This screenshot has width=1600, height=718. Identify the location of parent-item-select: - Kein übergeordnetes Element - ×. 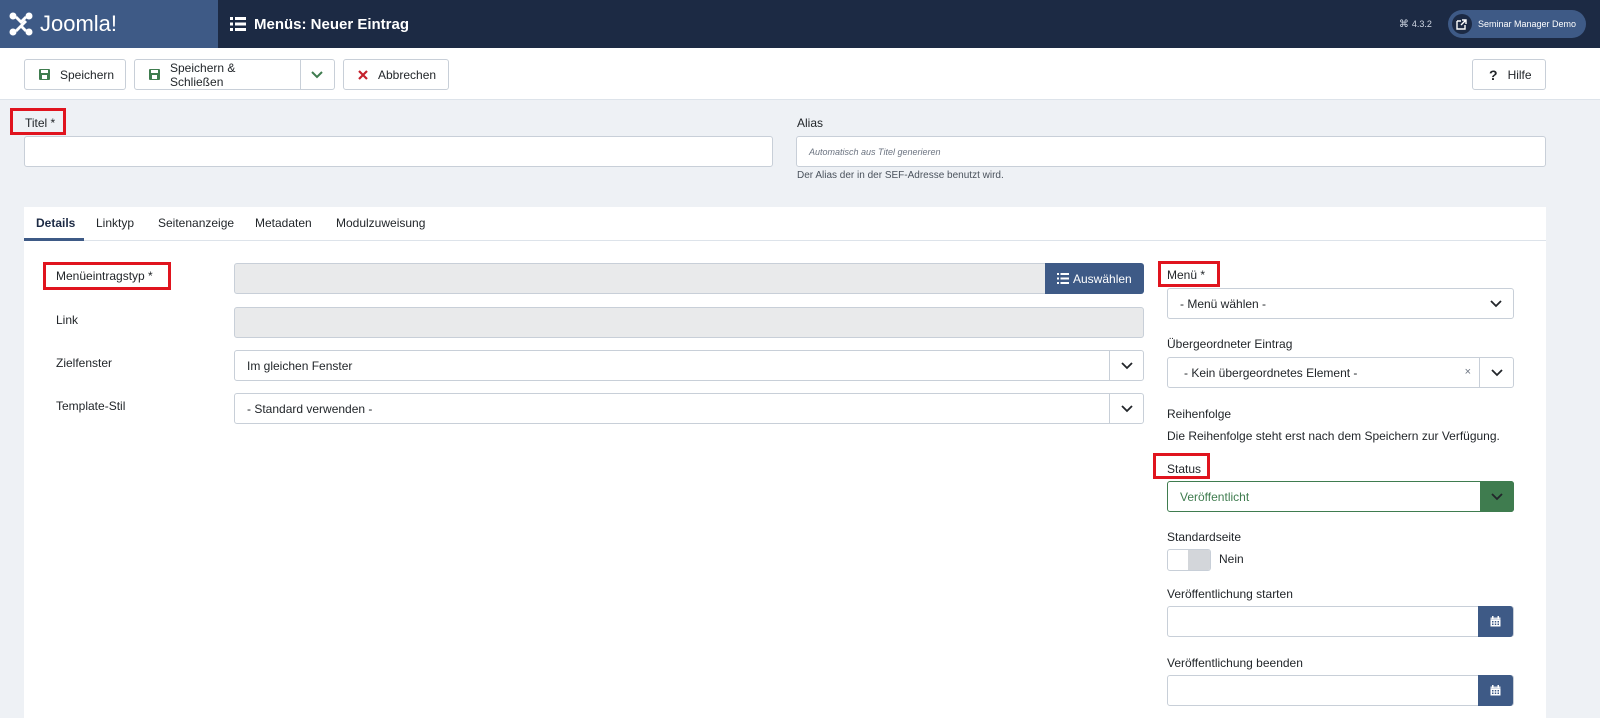
(1340, 372).